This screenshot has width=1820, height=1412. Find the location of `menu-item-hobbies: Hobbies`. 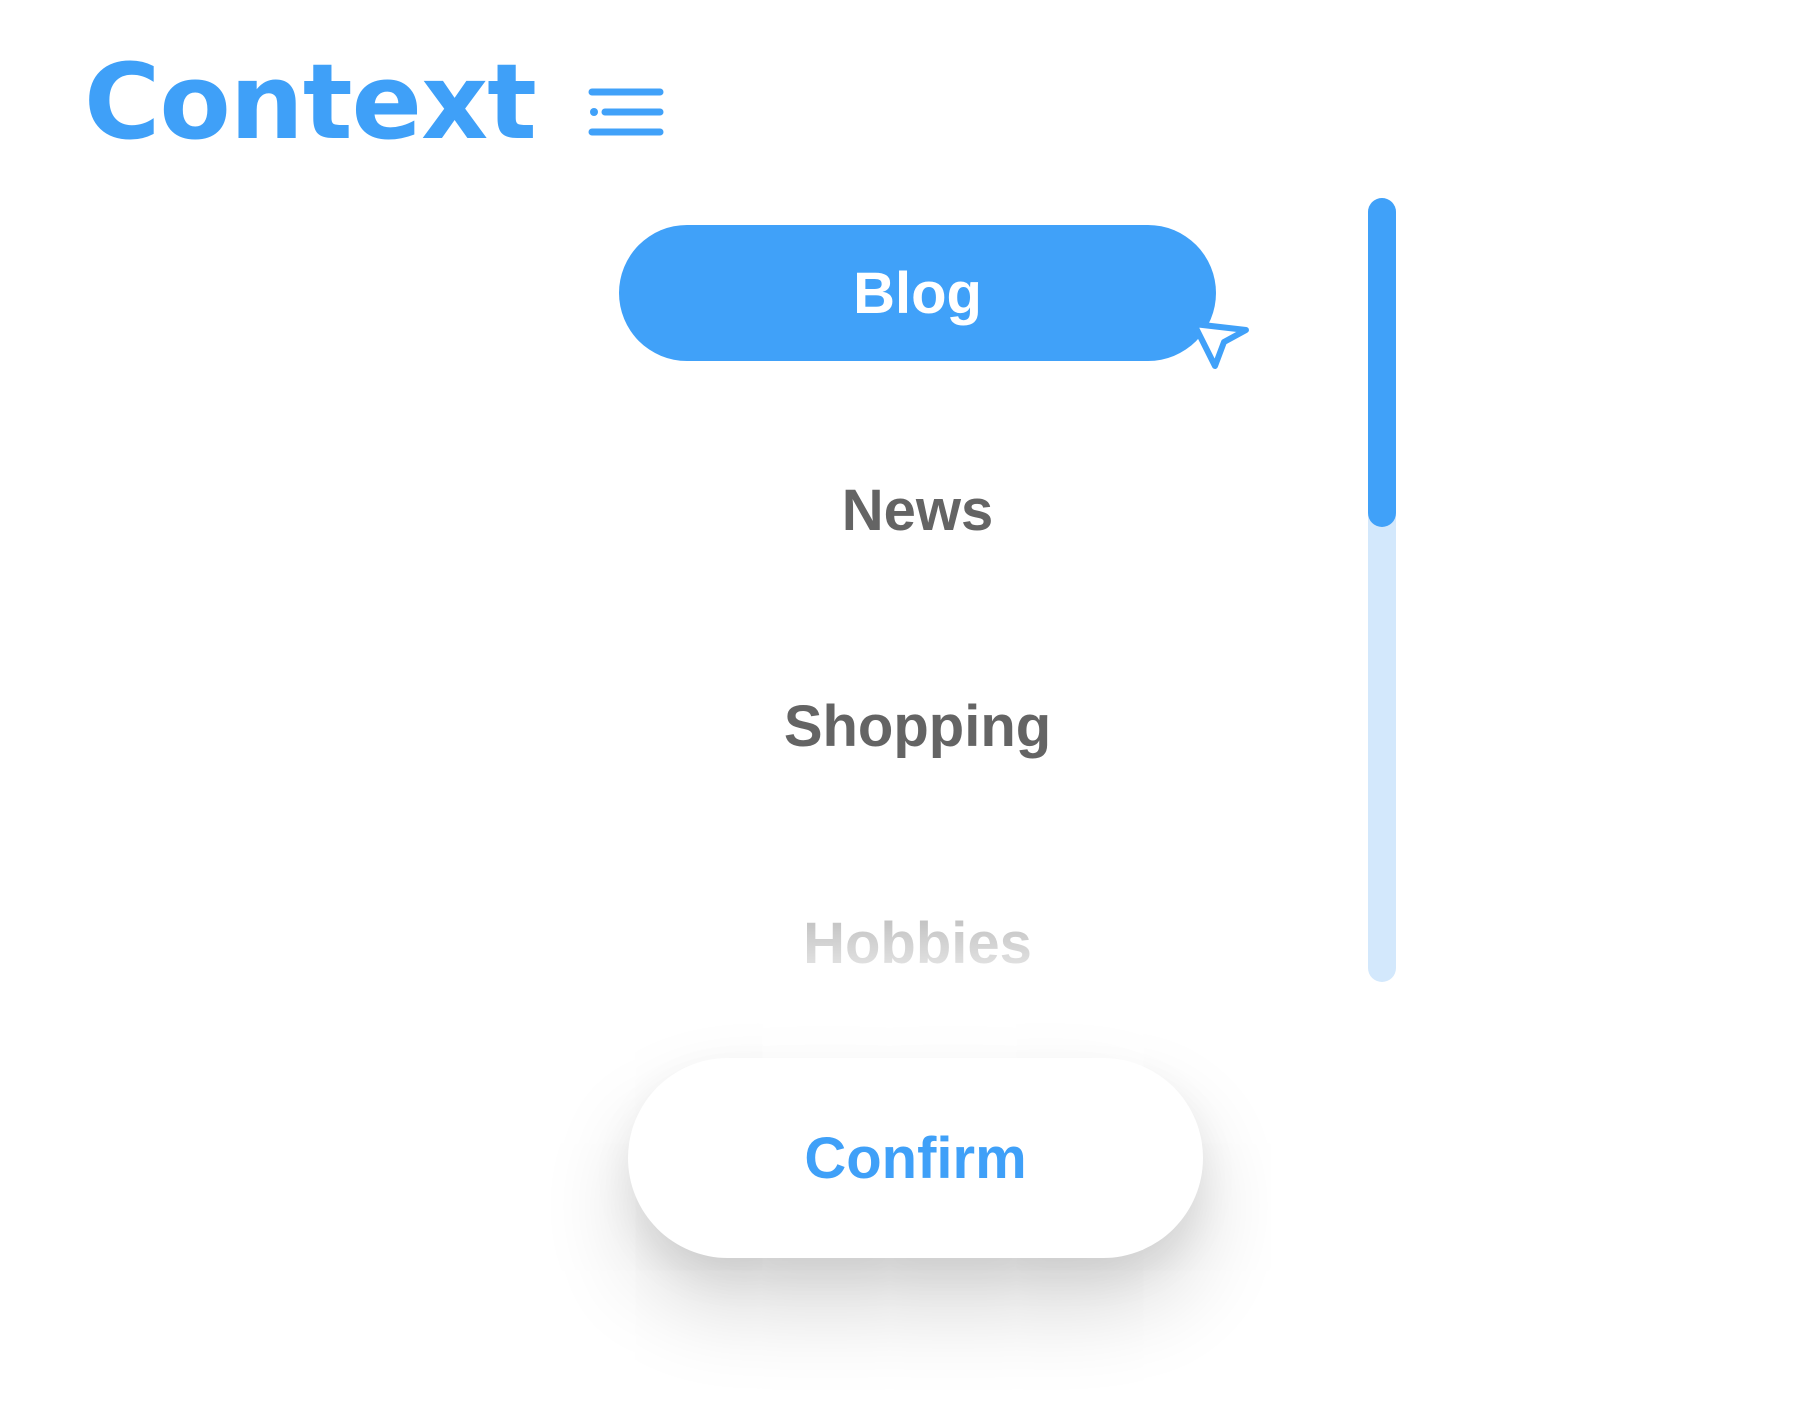

menu-item-hobbies: Hobbies is located at coordinates (917, 943).